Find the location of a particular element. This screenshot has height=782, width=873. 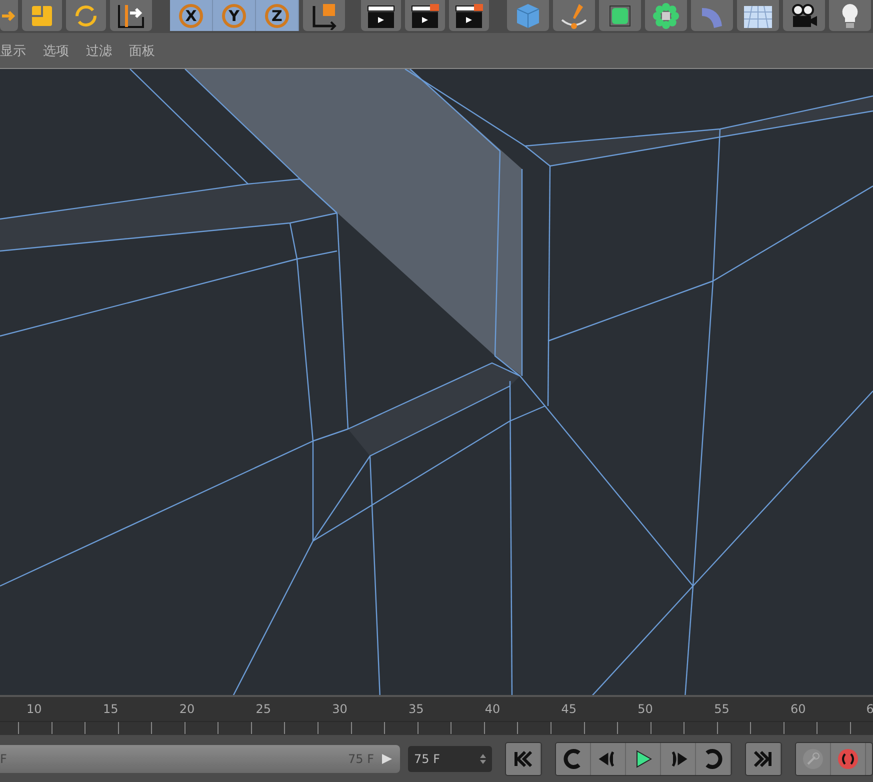

menu-item: 面板 is located at coordinates (142, 51).